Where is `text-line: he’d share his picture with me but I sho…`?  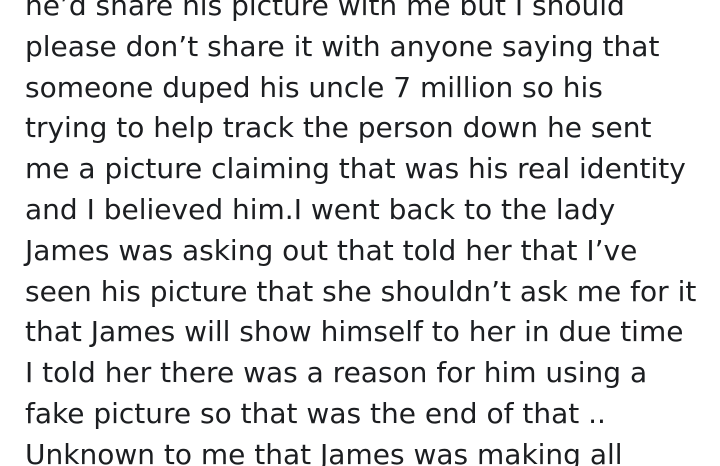 text-line: he’d share his picture with me but I sho… is located at coordinates (325, 11).